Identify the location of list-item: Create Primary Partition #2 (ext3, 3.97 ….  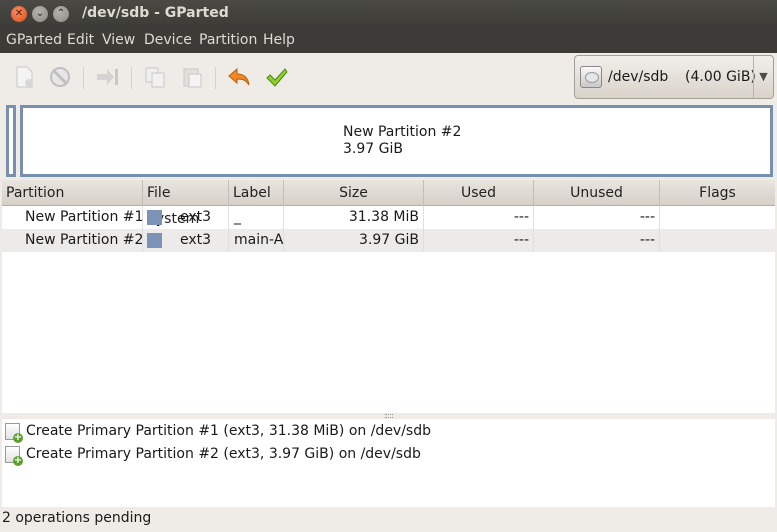
(388, 454).